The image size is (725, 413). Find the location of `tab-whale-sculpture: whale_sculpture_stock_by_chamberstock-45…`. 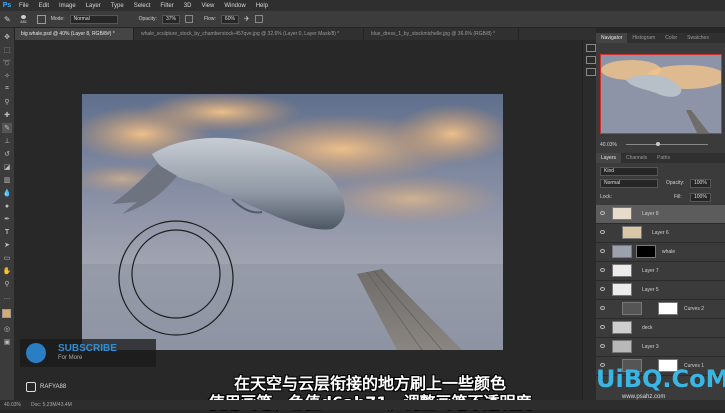

tab-whale-sculpture: whale_sculpture_stock_by_chamberstock-45… is located at coordinates (249, 34).